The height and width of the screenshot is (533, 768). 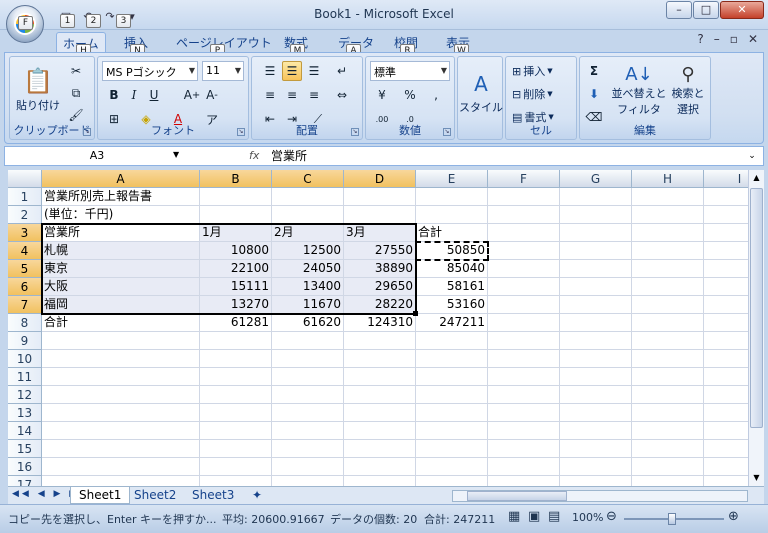 What do you see at coordinates (76, 93) in the screenshot?
I see `copy-icon: ⧉` at bounding box center [76, 93].